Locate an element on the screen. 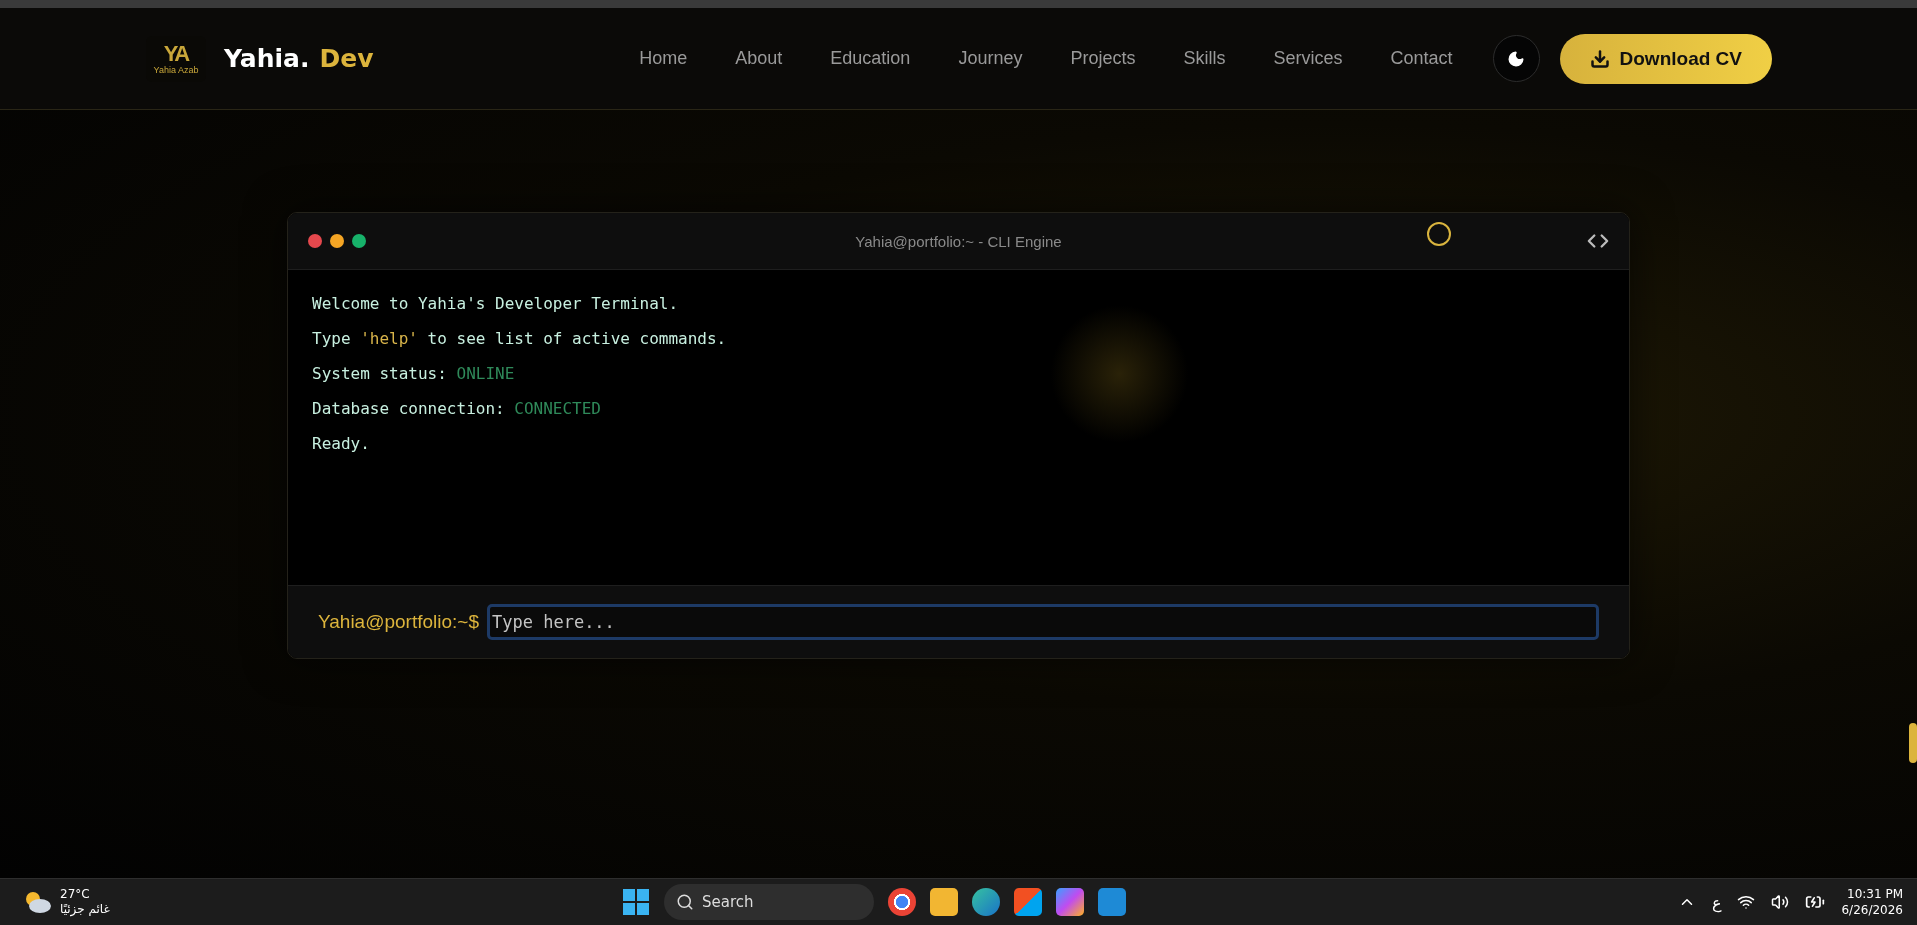 The image size is (1917, 925). cursor-ring-icon is located at coordinates (1439, 234).